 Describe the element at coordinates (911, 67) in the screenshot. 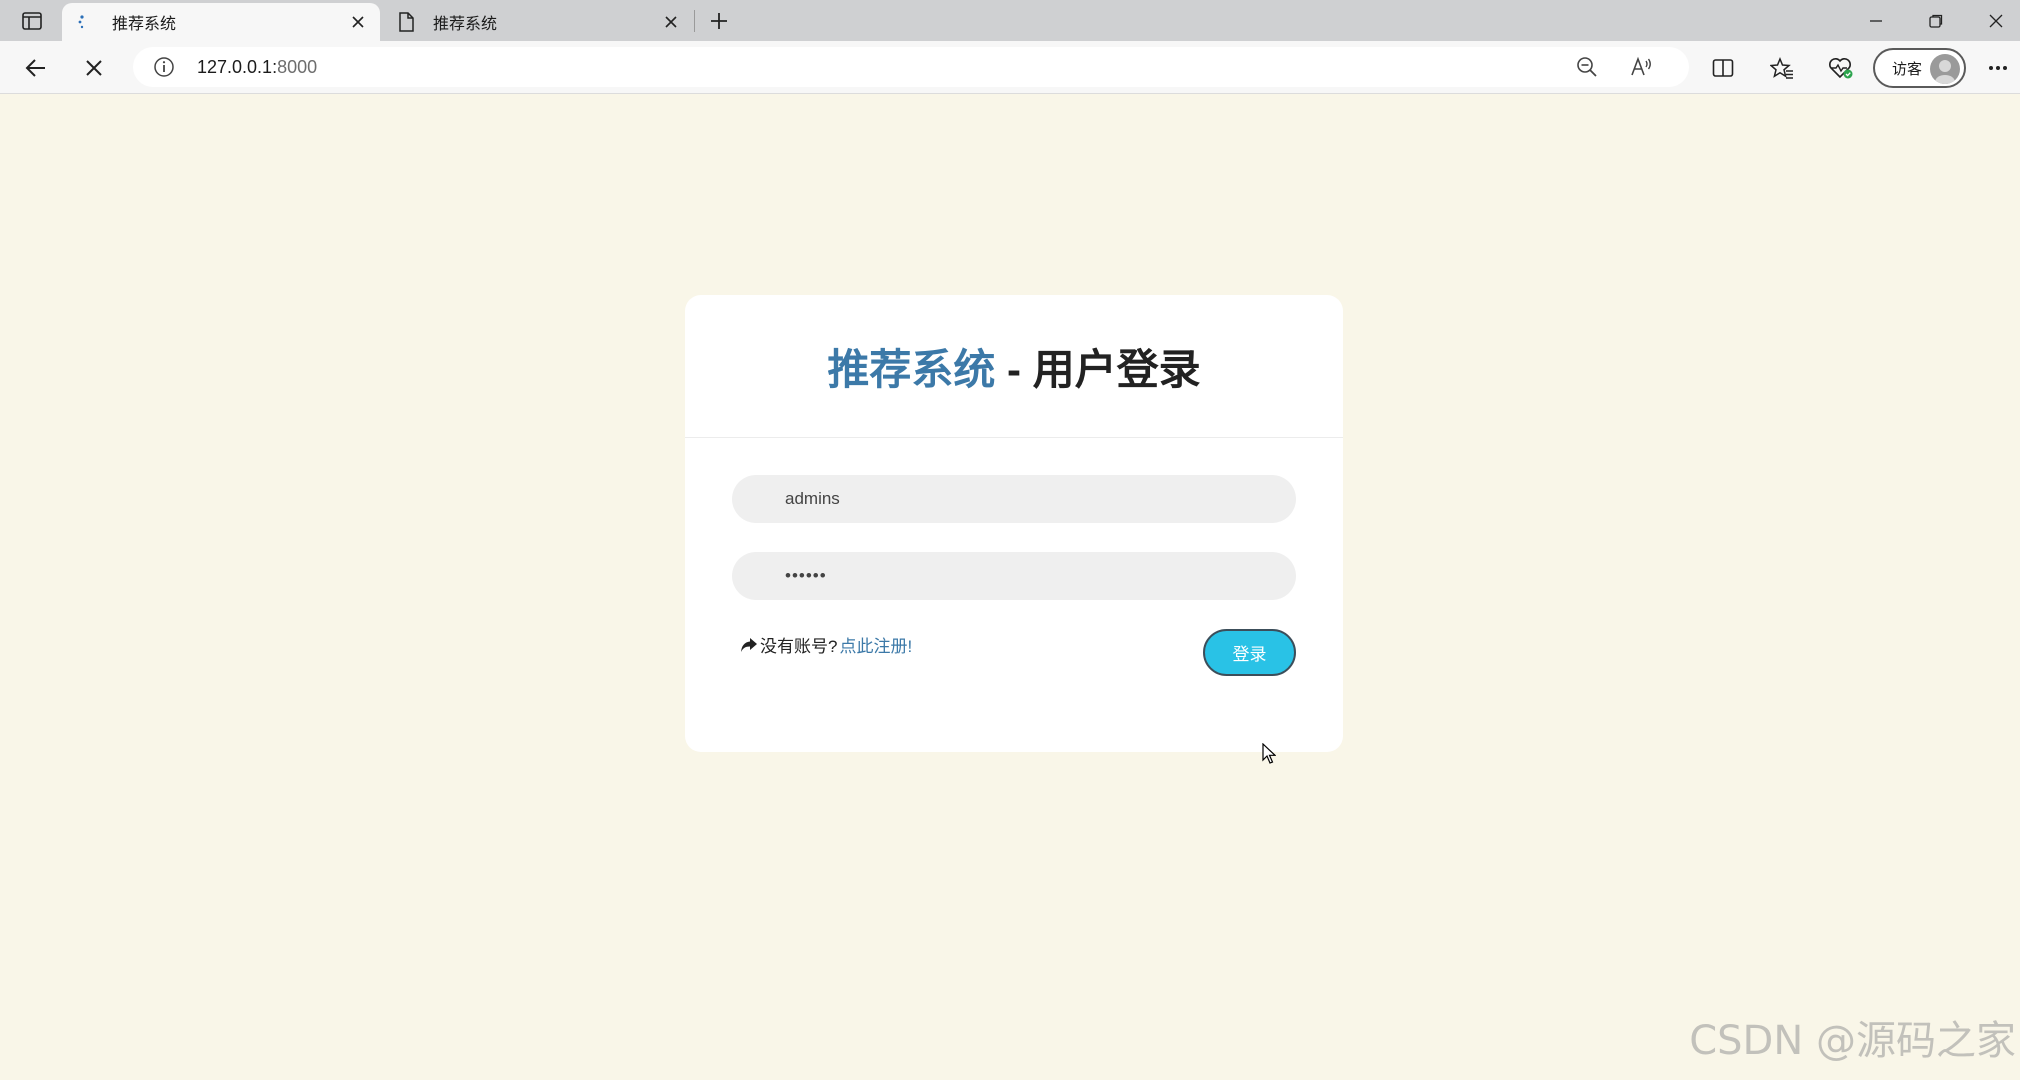

I see `address-bar: 127.0.0.1:8000` at that location.